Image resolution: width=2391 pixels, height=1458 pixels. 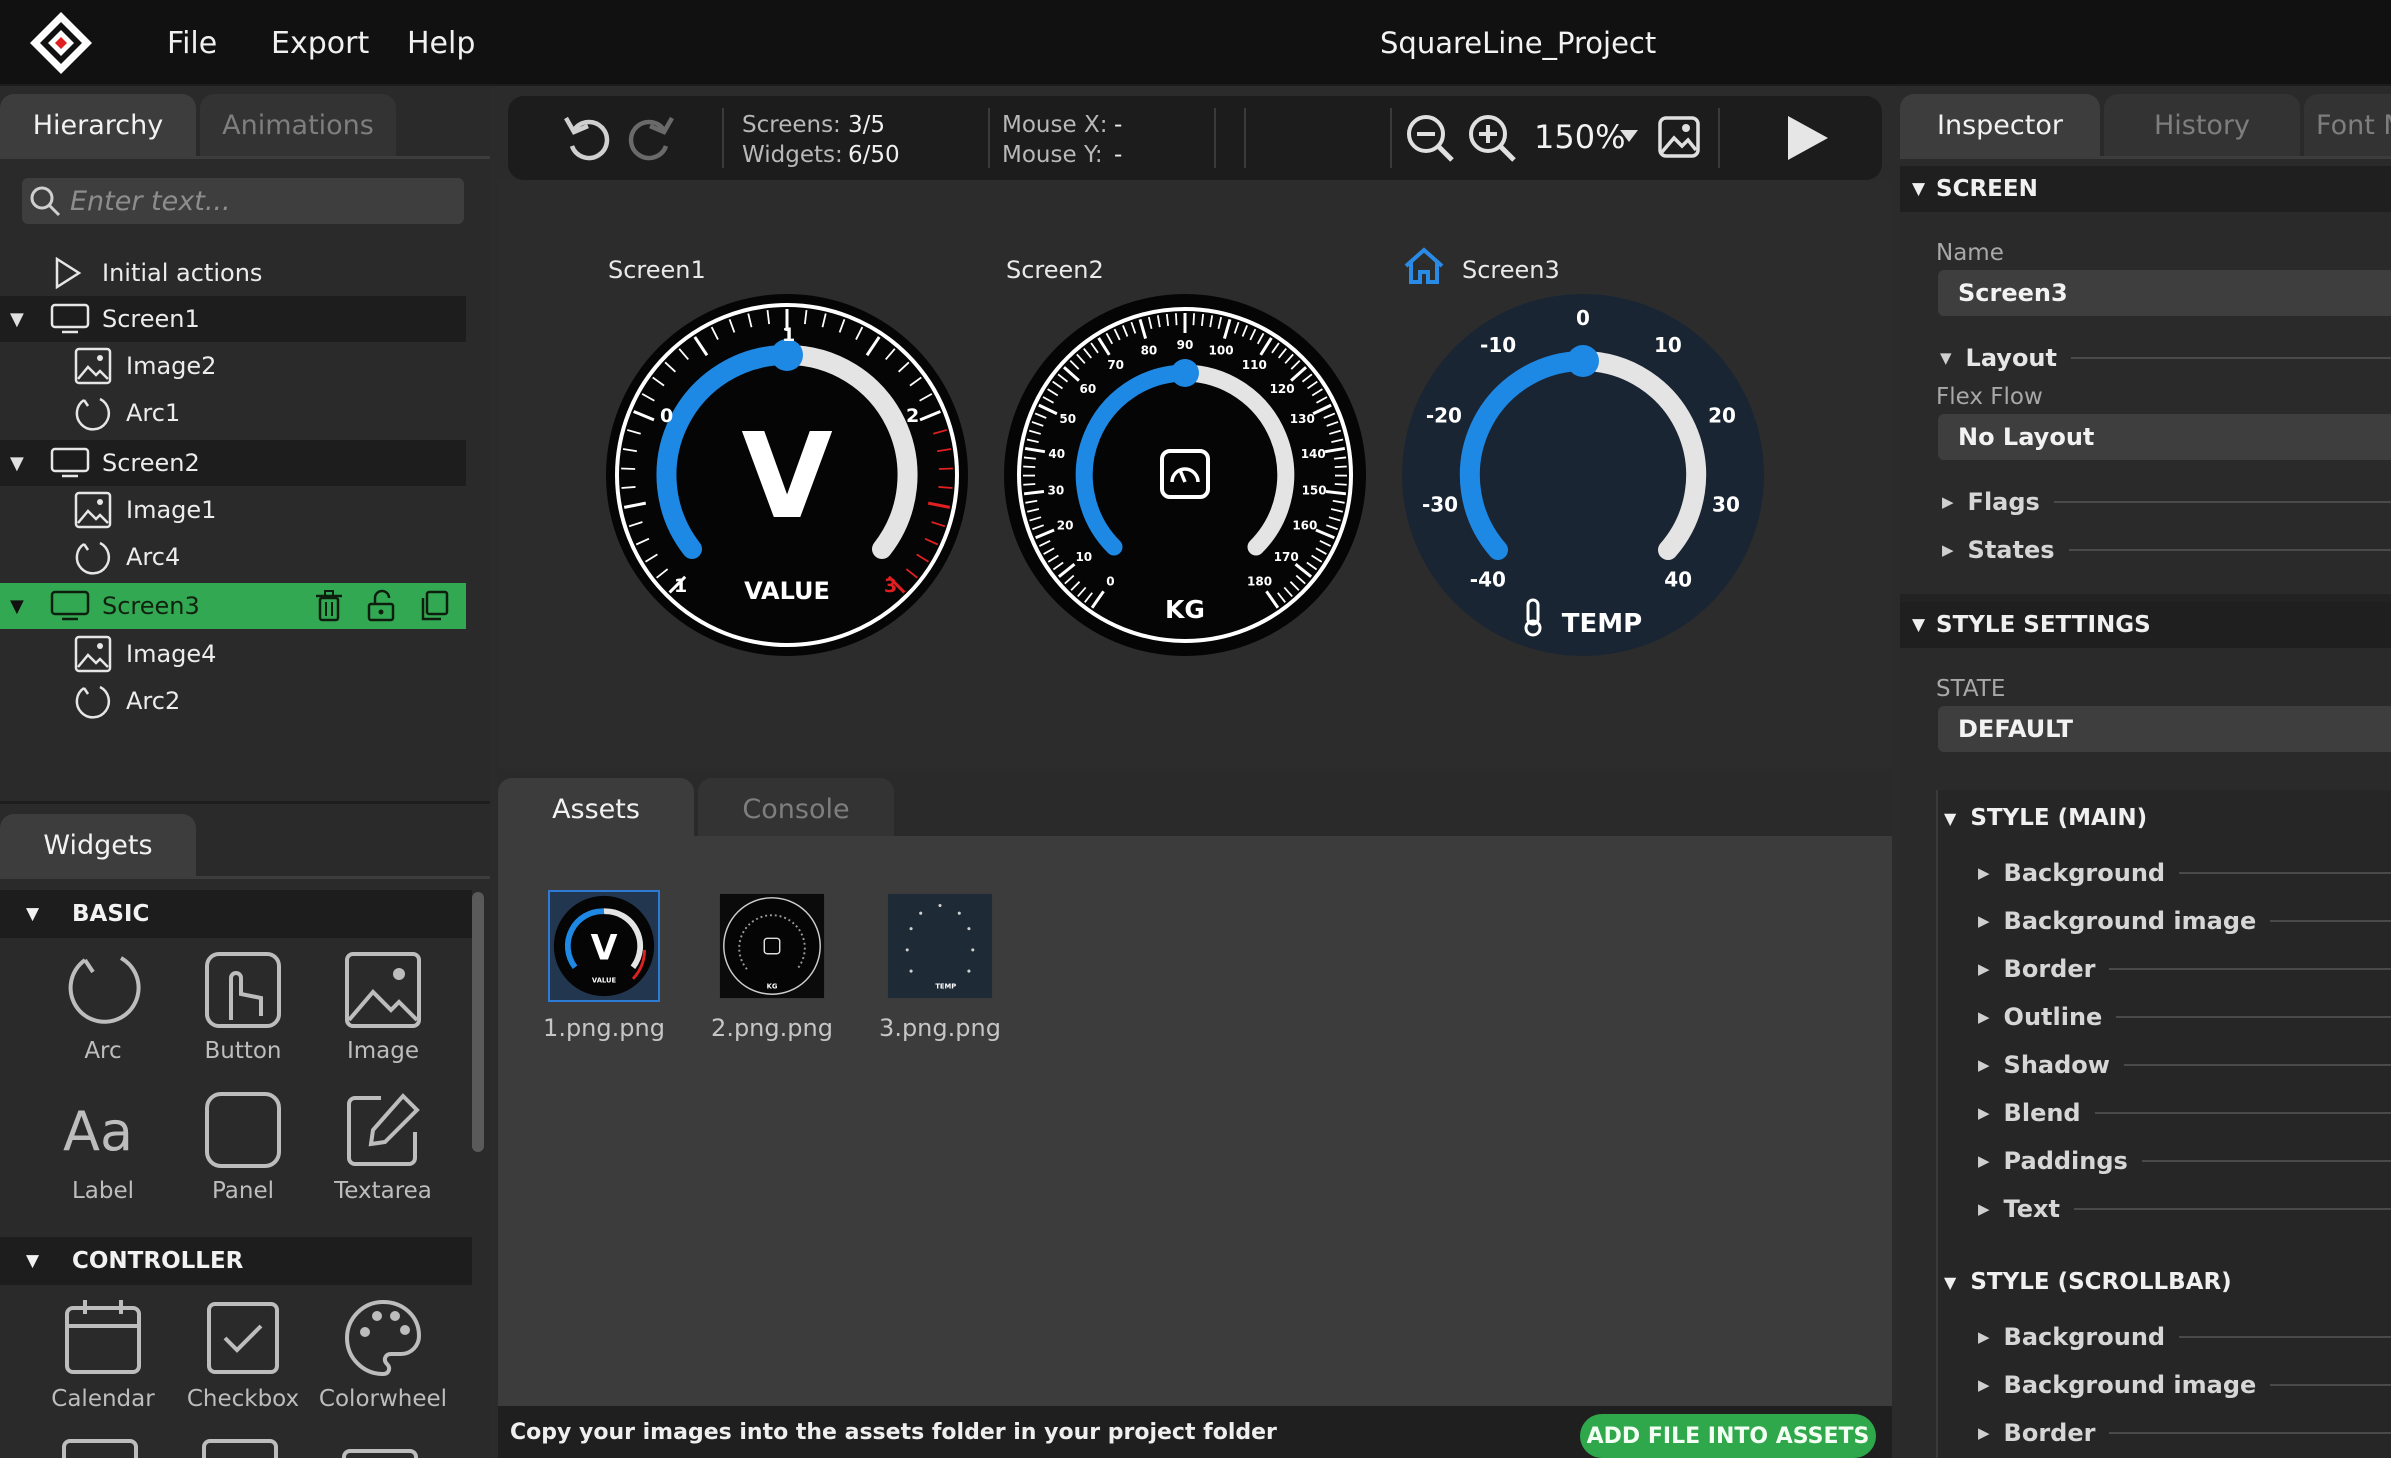 I want to click on tab-animations: Animations, so click(x=298, y=125).